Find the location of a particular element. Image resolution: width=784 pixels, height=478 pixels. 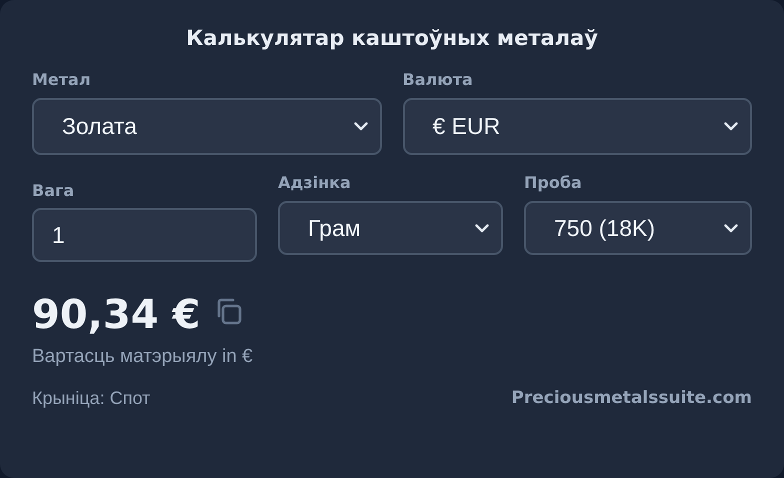

website-link: Preciousmetalssuite.com is located at coordinates (631, 398).